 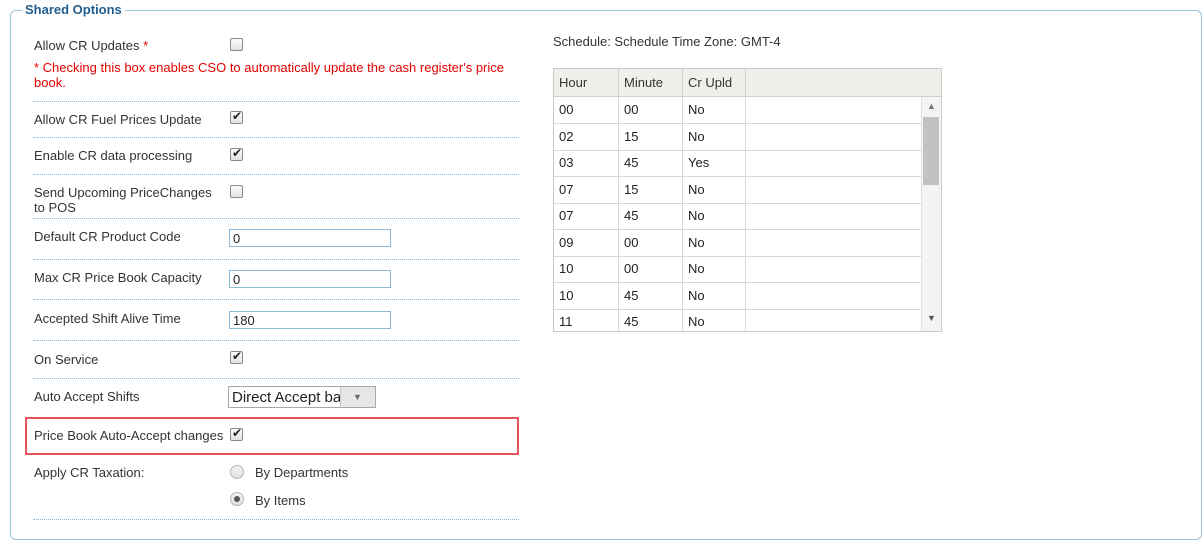 I want to click on auto-accept-shifts-value: Direct Accept based, so click(x=286, y=397).